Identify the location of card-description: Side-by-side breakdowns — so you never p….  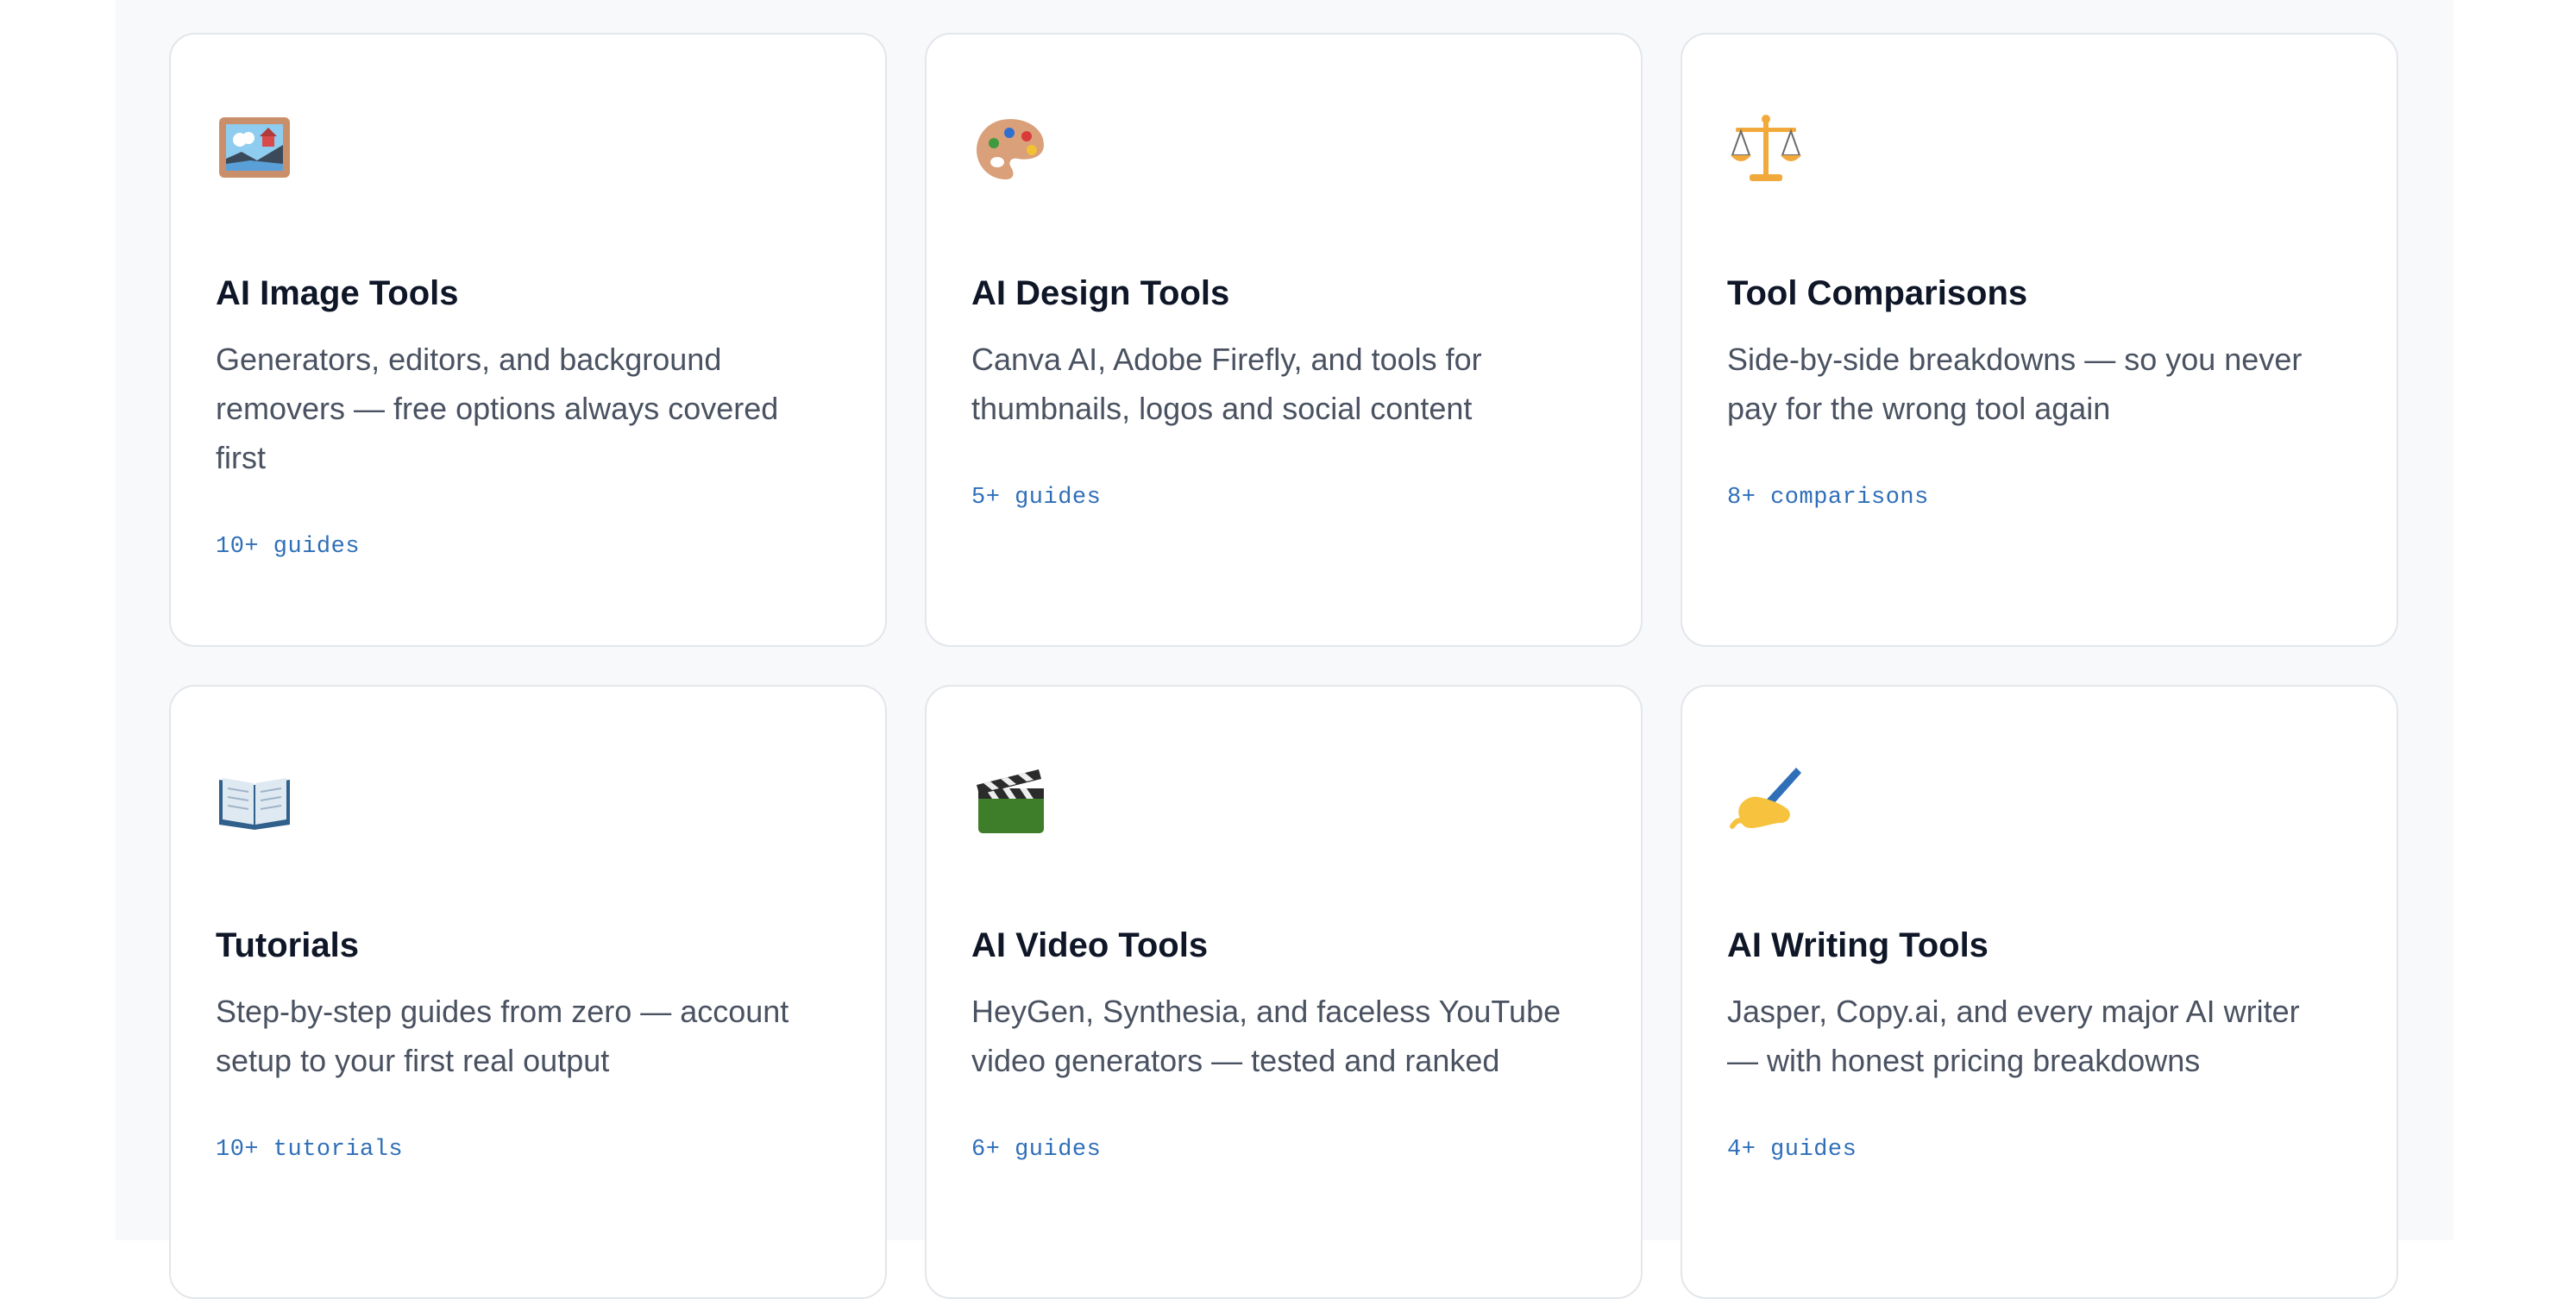
(2015, 384).